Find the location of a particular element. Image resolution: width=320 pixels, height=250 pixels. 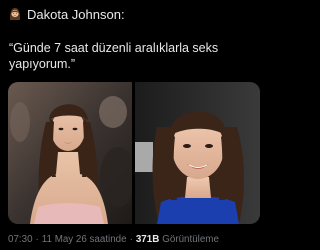

tweet-header: Dakota Johnson: is located at coordinates (66, 14).